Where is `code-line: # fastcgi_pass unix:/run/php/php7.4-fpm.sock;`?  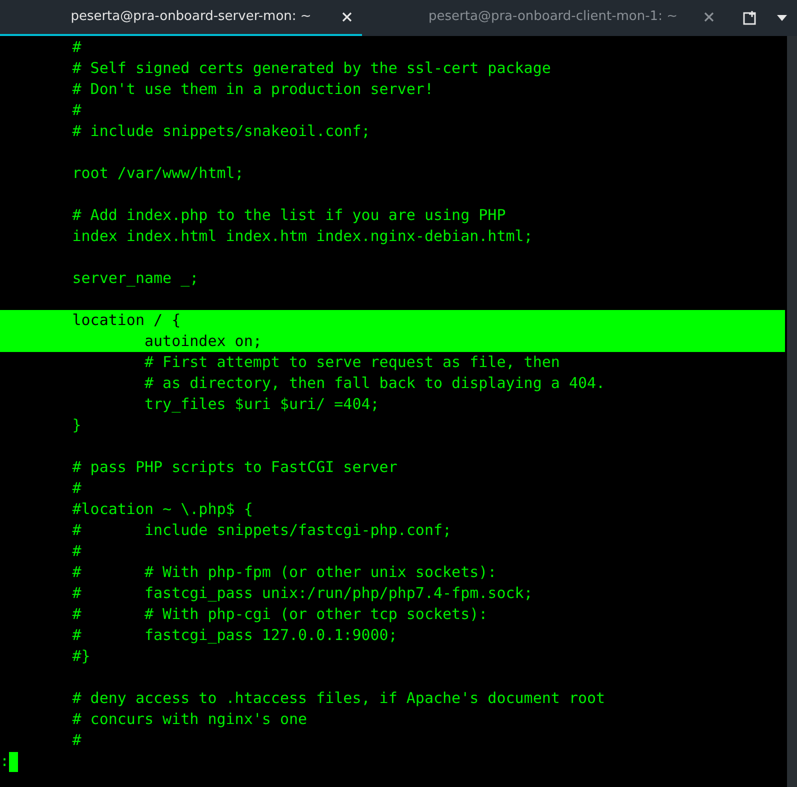 code-line: # fastcgi_pass unix:/run/php/php7.4-fpm.sock; is located at coordinates (302, 593).